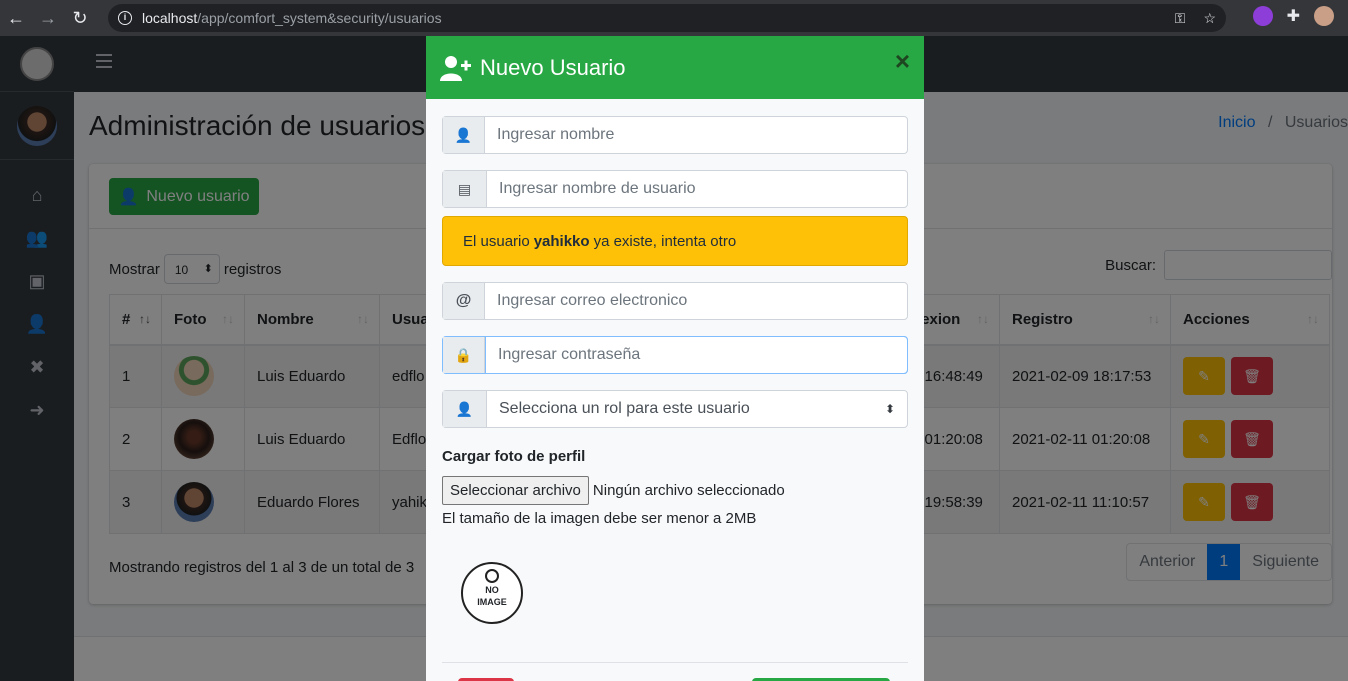 This screenshot has height=681, width=1348. I want to click on profile-avatar, so click(1324, 16).